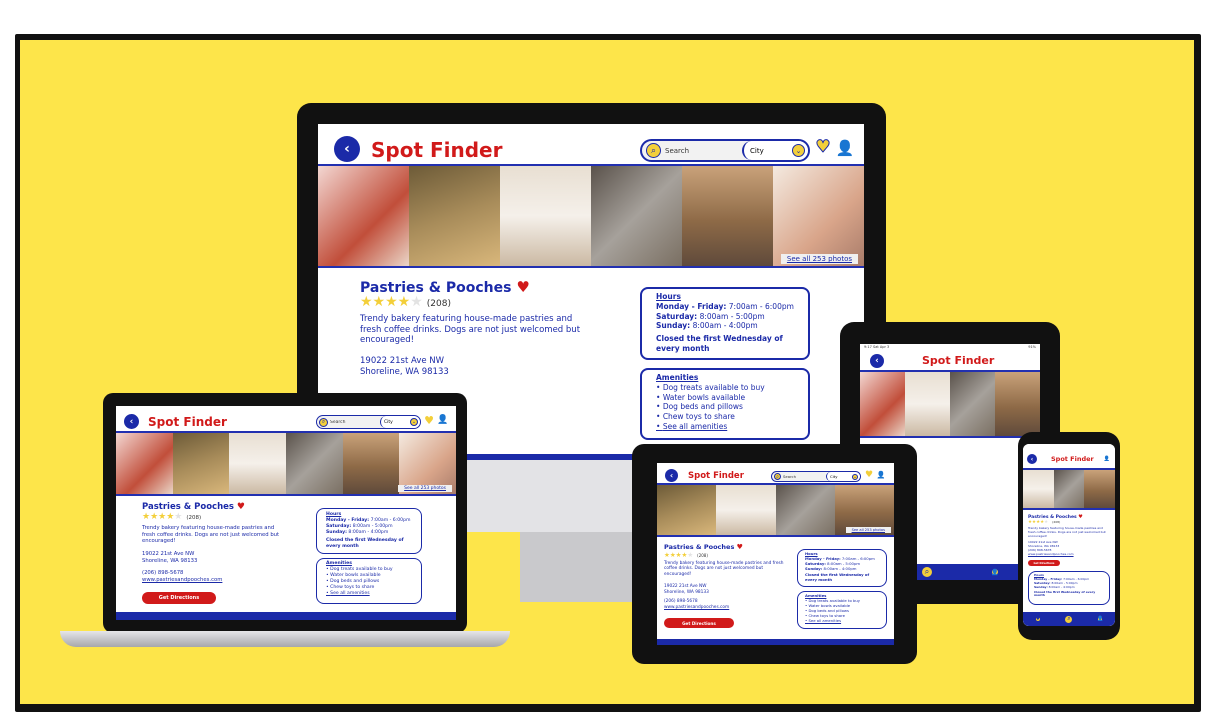 Image resolution: width=1206 pixels, height=725 pixels. What do you see at coordinates (732, 316) in the screenshot?
I see `hours-saturday-value: 8:00am - 5:00pm` at bounding box center [732, 316].